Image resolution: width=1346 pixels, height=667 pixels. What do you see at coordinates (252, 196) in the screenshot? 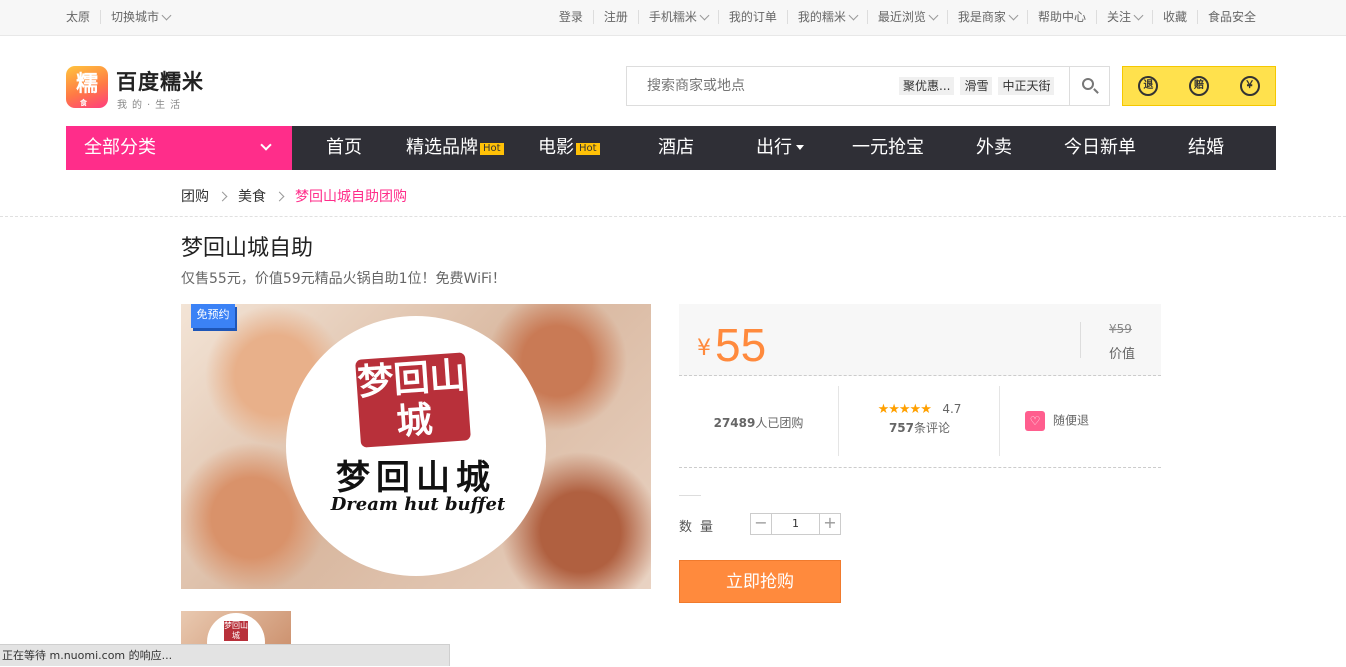
I see `breadcrumb-item: 美食` at bounding box center [252, 196].